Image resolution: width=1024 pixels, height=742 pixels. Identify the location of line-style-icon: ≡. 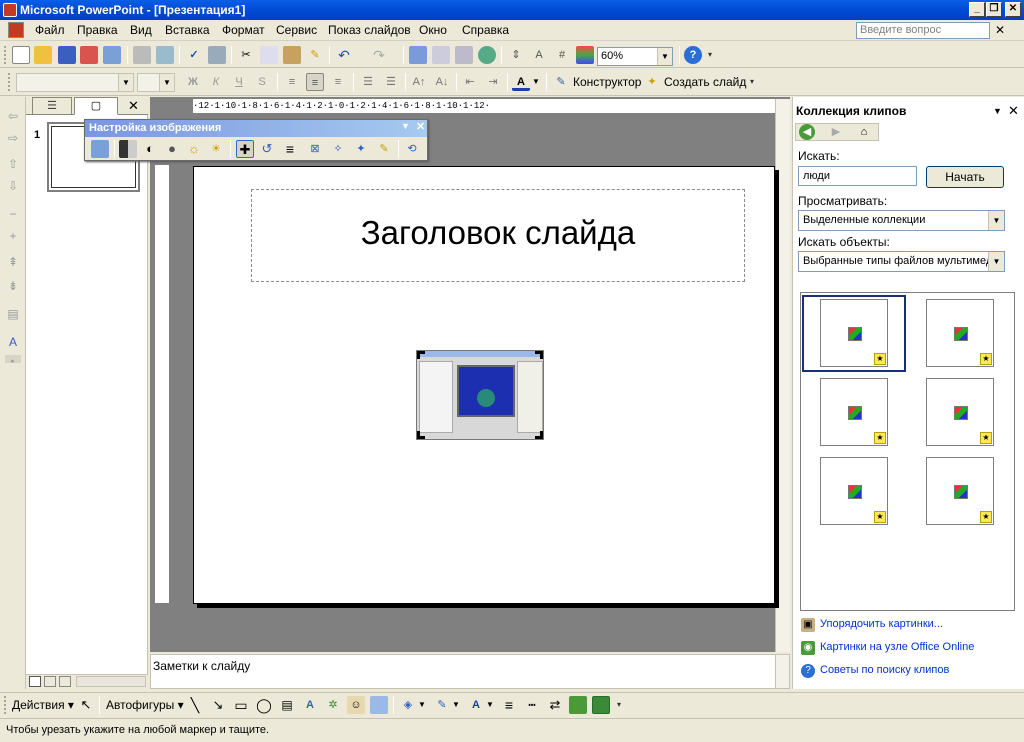
(509, 705).